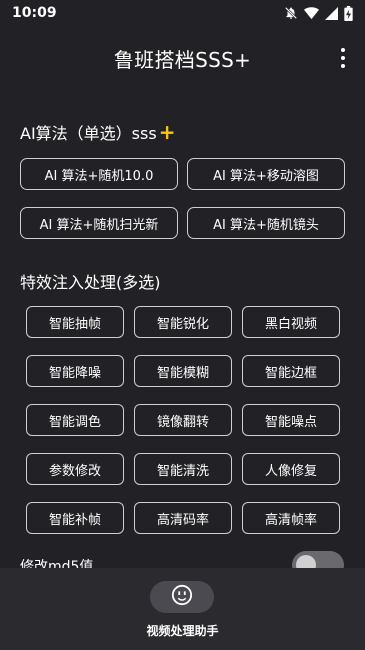 The height and width of the screenshot is (650, 365). I want to click on status-bar: 10:09, so click(182, 13).